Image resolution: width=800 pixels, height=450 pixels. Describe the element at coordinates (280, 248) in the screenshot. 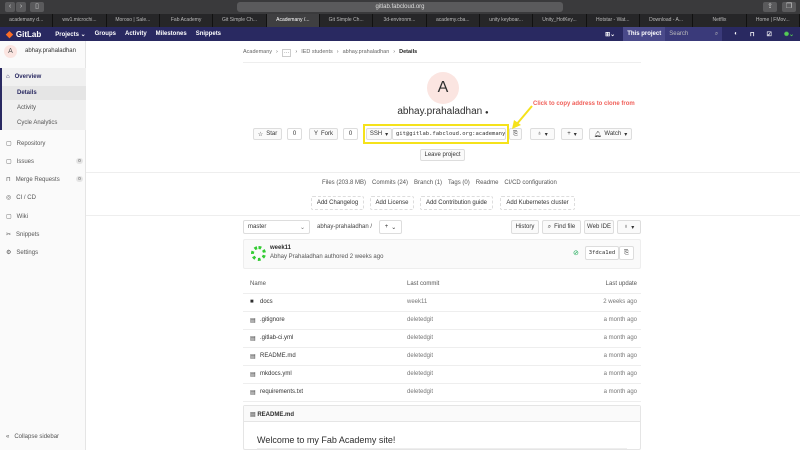

I see `commit-title: week11` at that location.